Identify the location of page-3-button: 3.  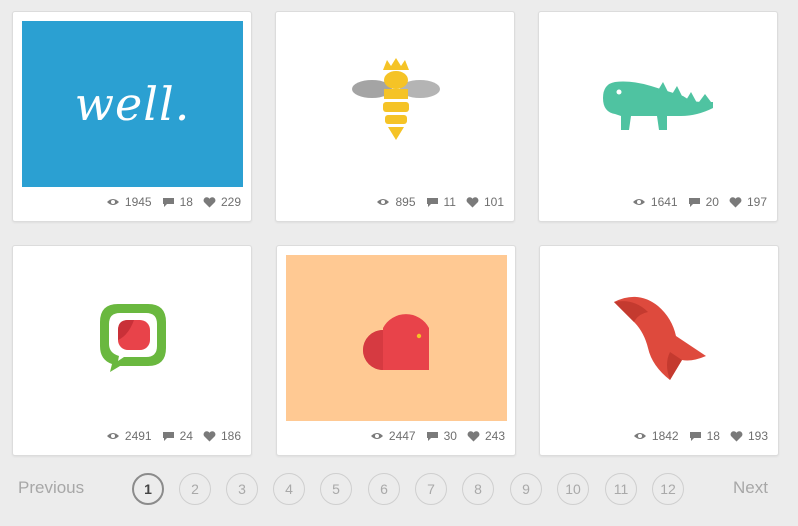
(242, 489).